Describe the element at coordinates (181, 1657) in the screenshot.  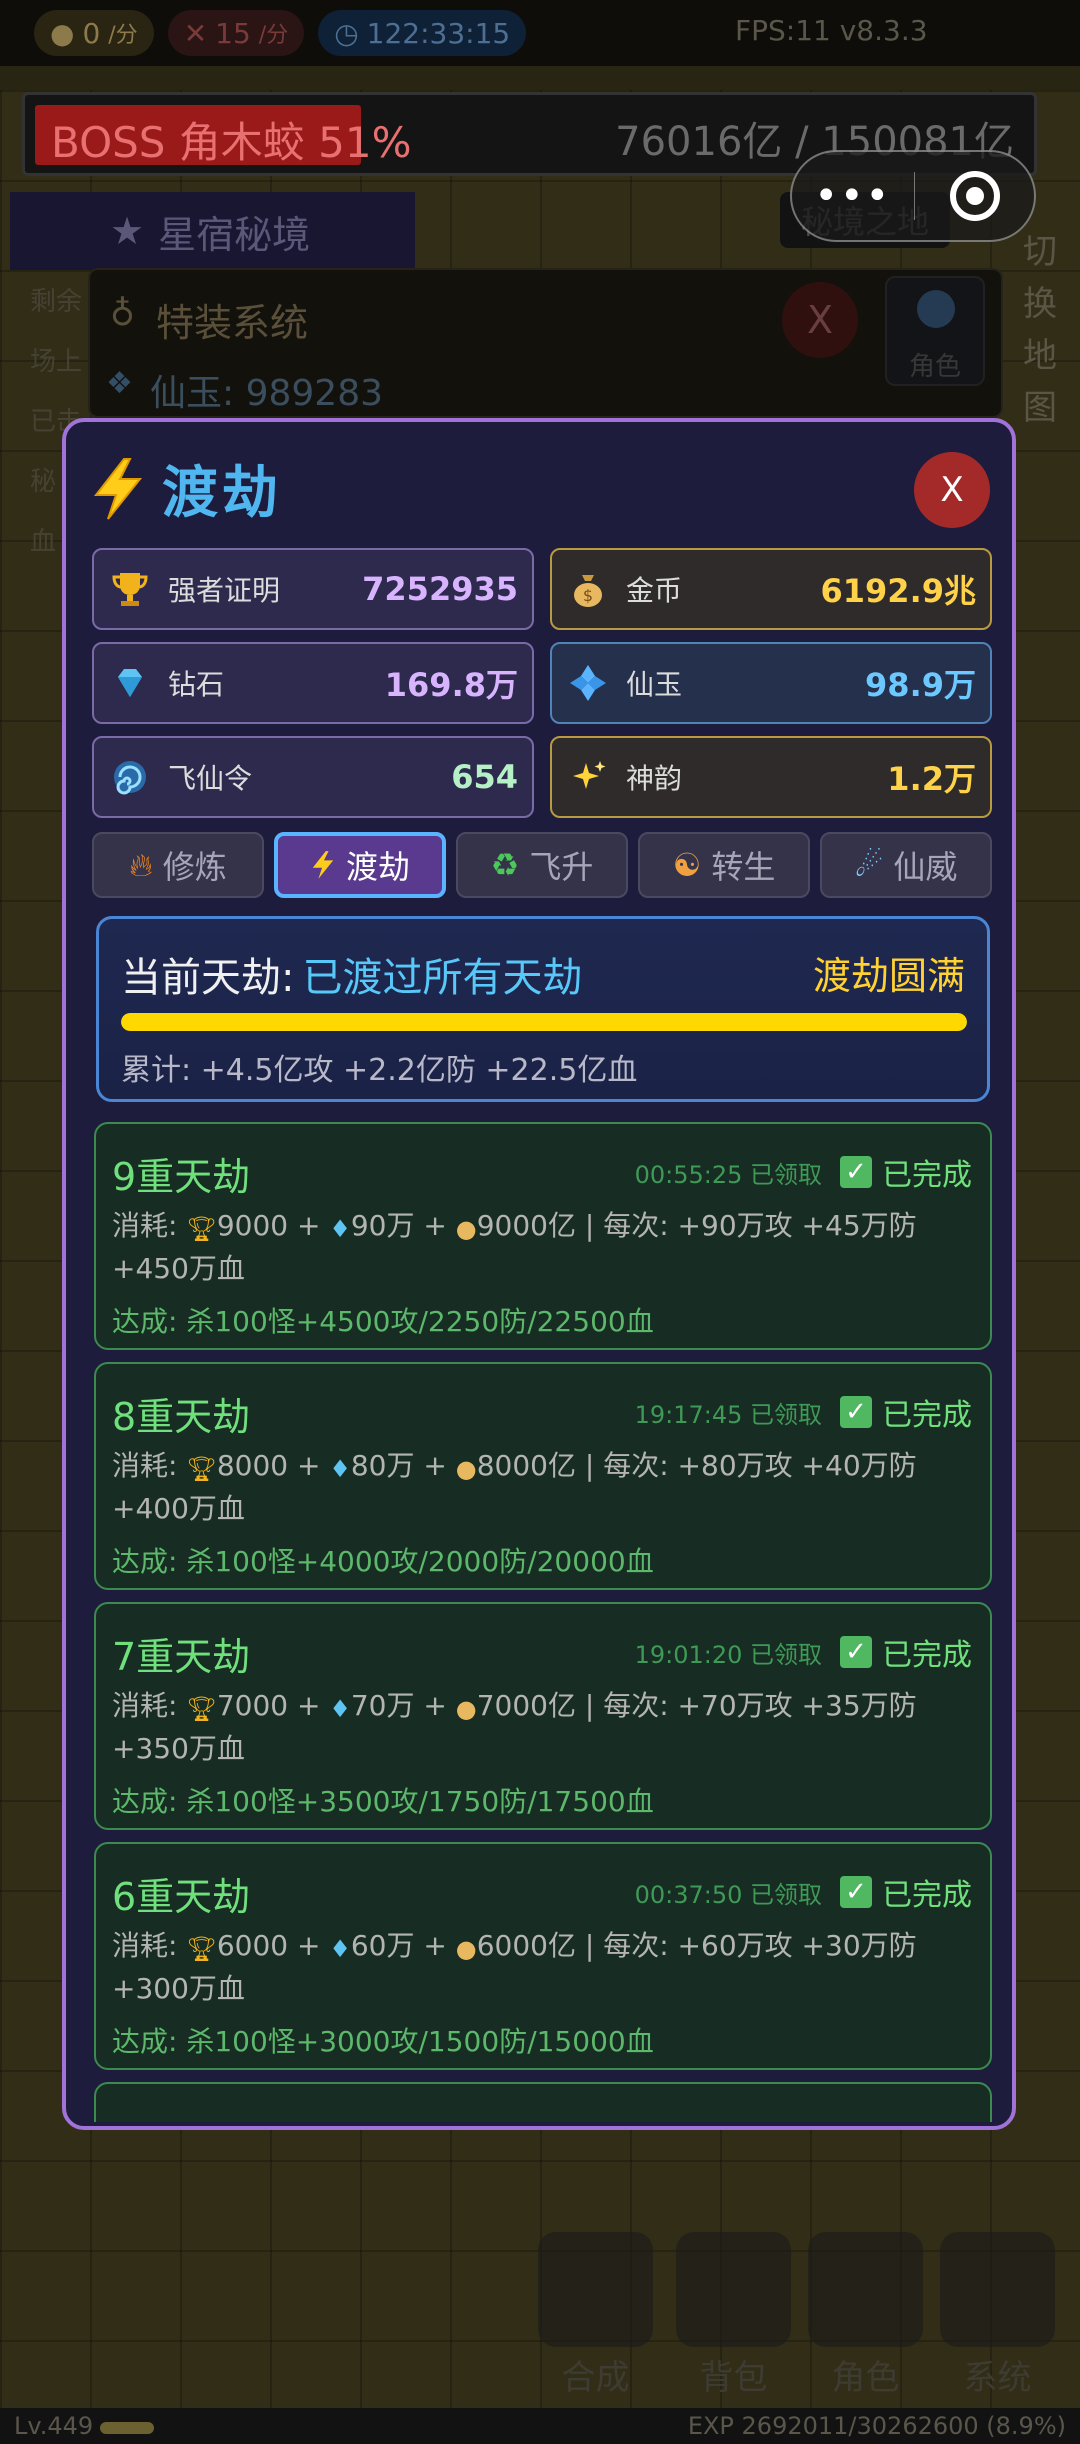
I see `tribulation-name: 7重天劫` at that location.